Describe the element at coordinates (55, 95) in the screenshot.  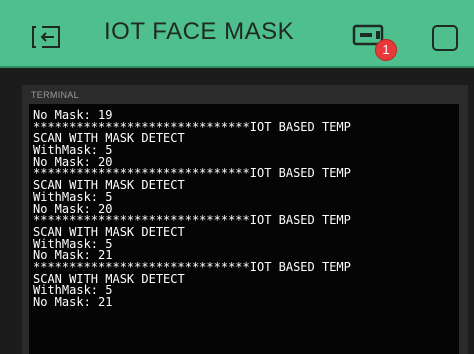
I see `terminal-label: TERMINAL` at that location.